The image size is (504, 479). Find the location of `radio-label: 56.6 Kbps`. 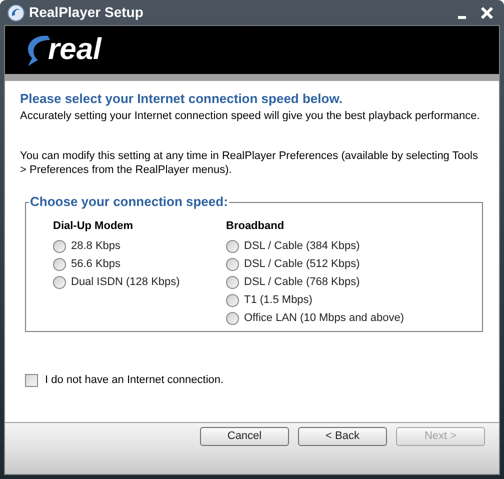

radio-label: 56.6 Kbps is located at coordinates (96, 264).